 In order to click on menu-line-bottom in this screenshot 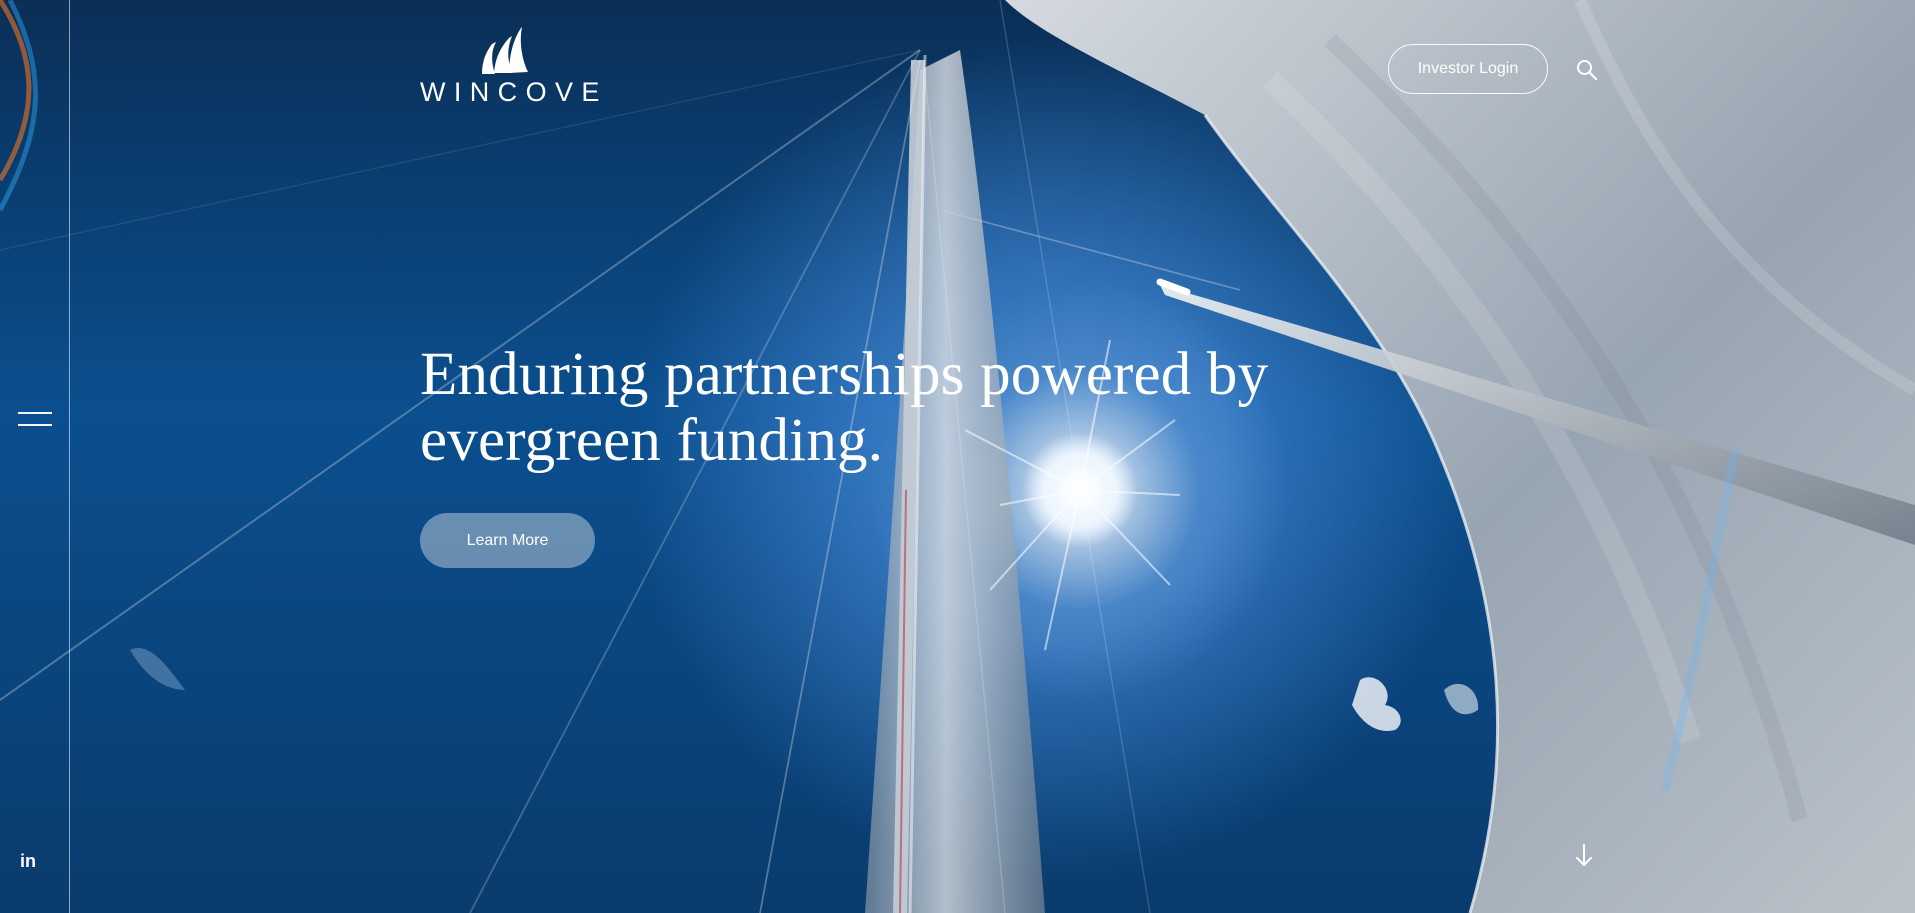, I will do `click(35, 425)`.